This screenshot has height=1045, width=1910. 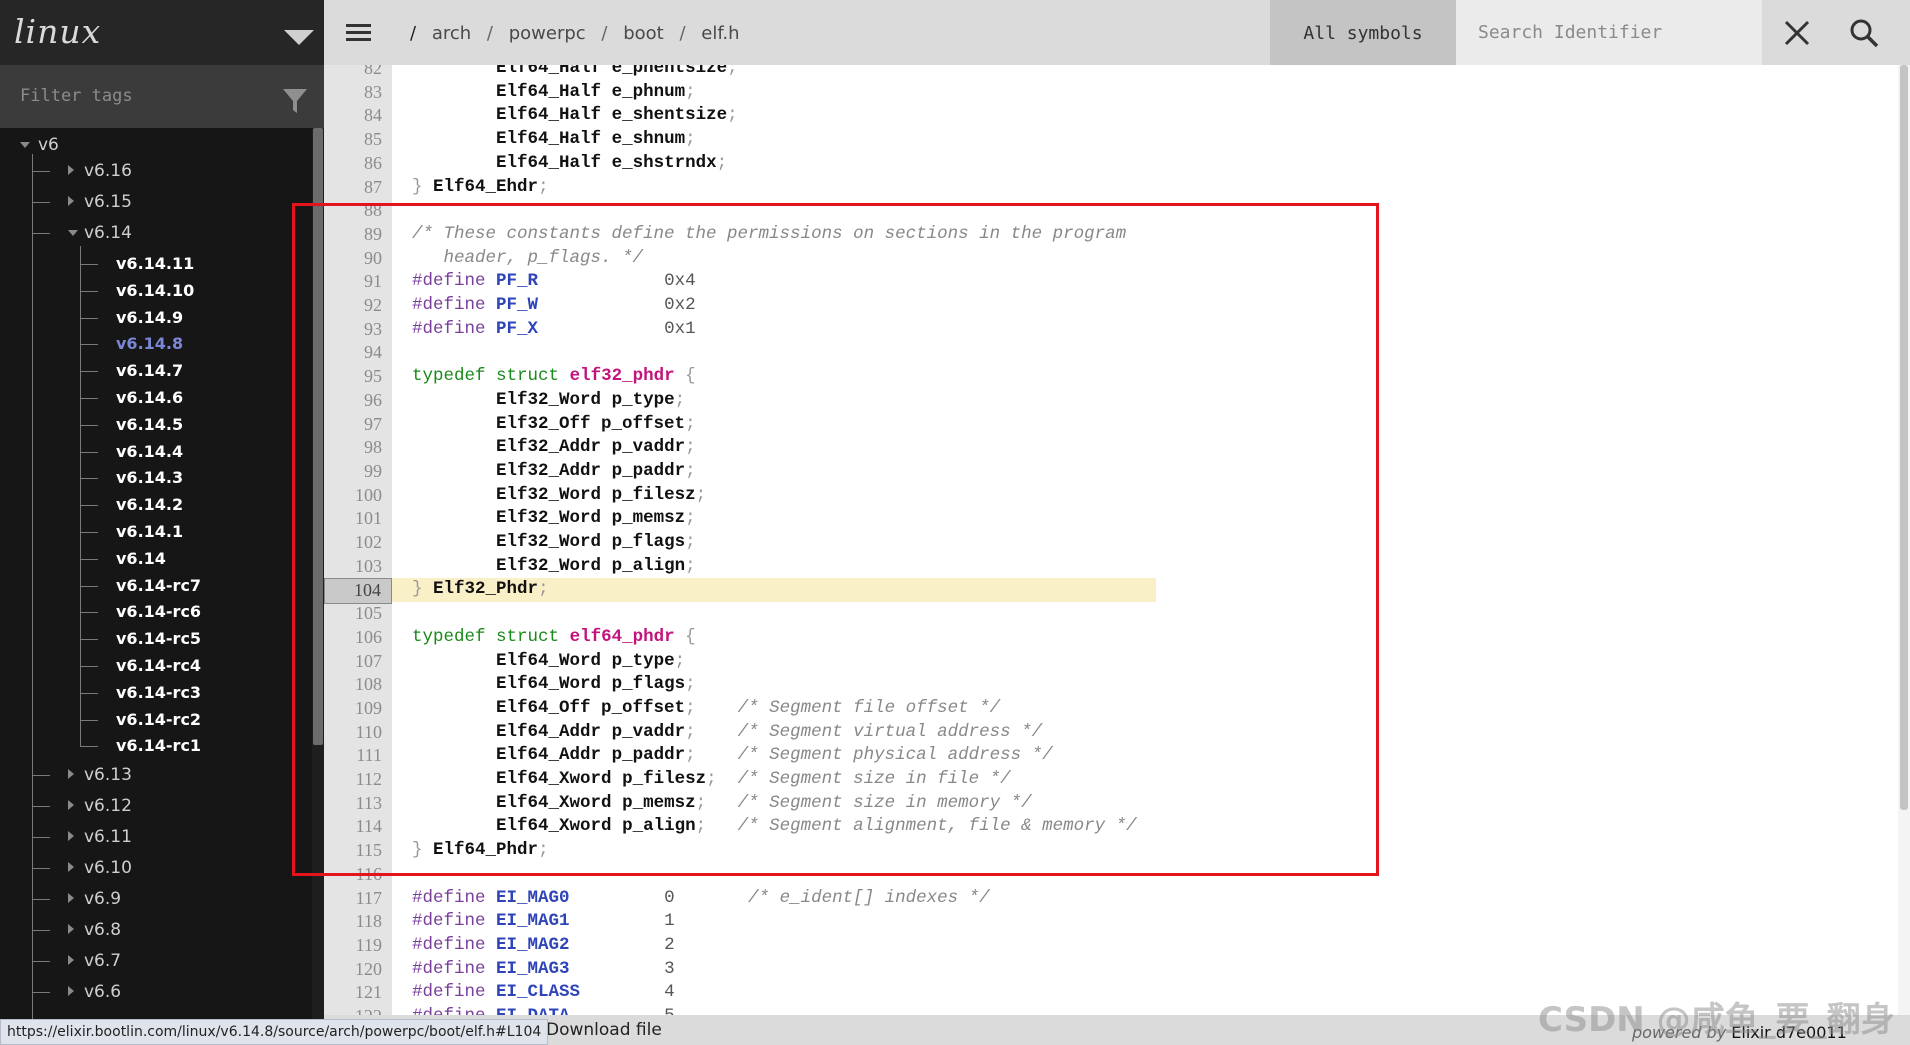 I want to click on line-number: 83, so click(x=358, y=93).